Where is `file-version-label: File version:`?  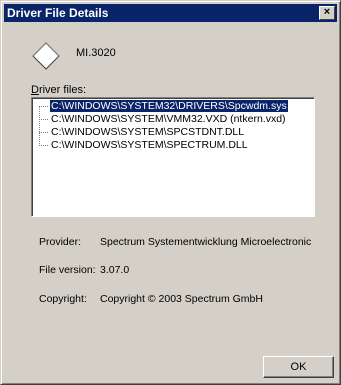 file-version-label: File version: is located at coordinates (67, 270).